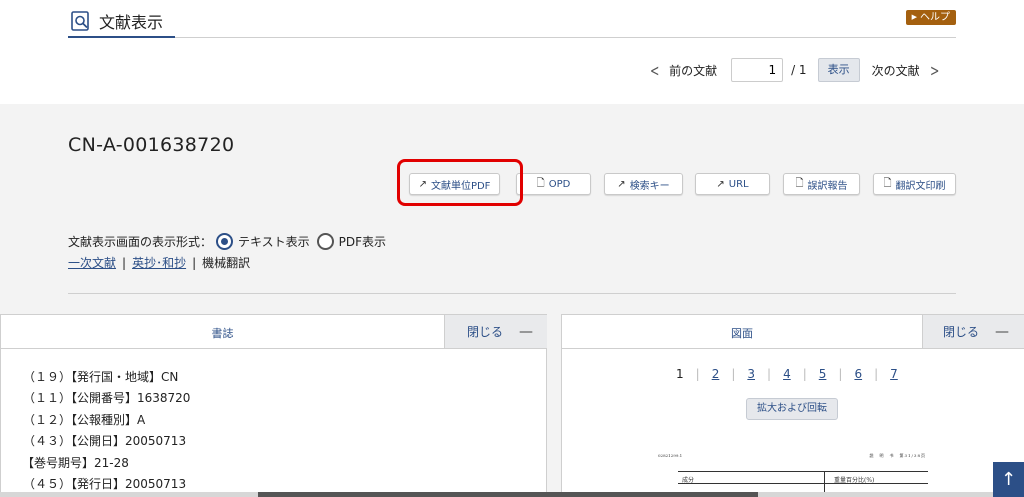  What do you see at coordinates (858, 374) in the screenshot?
I see `figure-page-link: 6` at bounding box center [858, 374].